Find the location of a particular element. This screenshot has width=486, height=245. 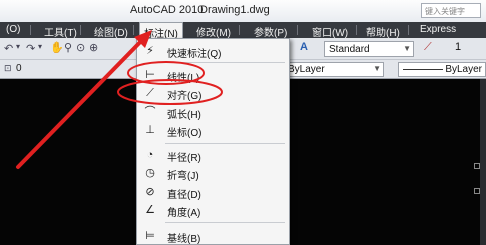

menu-item-modify: 修改(M) is located at coordinates (213, 31).